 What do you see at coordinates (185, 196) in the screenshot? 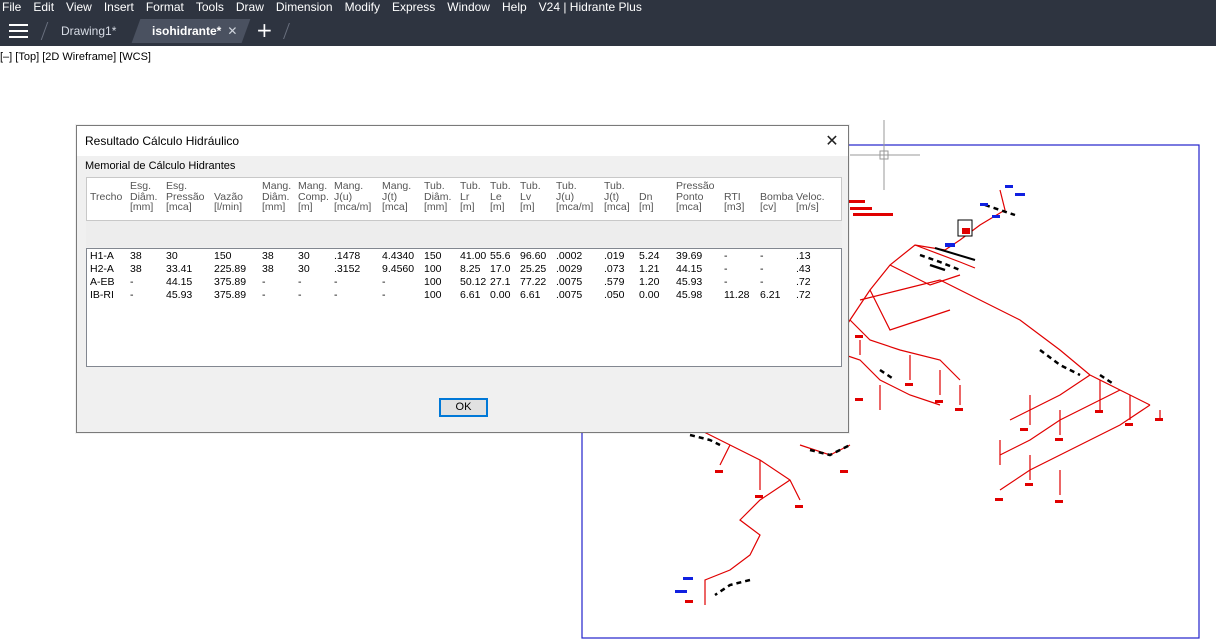
I see `column-header: Esg. Pressão [mca]` at bounding box center [185, 196].